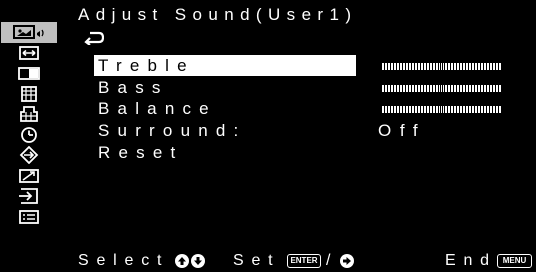 The image size is (536, 272). I want to click on surround-value: Off, so click(402, 130).